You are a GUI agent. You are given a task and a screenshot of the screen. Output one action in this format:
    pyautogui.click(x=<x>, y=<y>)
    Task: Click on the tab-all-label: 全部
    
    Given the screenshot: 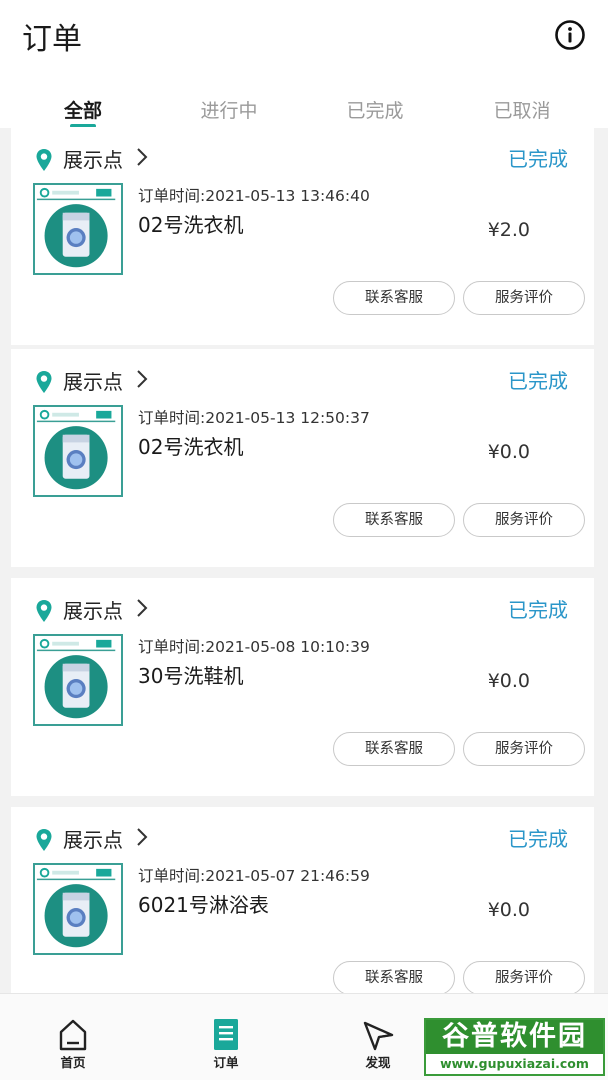 What is the action you would take?
    pyautogui.click(x=82, y=111)
    